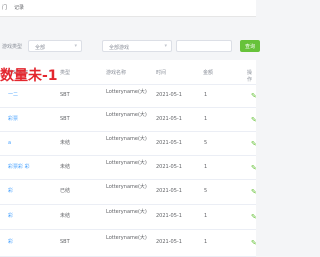 The width and height of the screenshot is (320, 257). What do you see at coordinates (29, 76) in the screenshot?
I see `overlay-annotation: 数量未-1` at bounding box center [29, 76].